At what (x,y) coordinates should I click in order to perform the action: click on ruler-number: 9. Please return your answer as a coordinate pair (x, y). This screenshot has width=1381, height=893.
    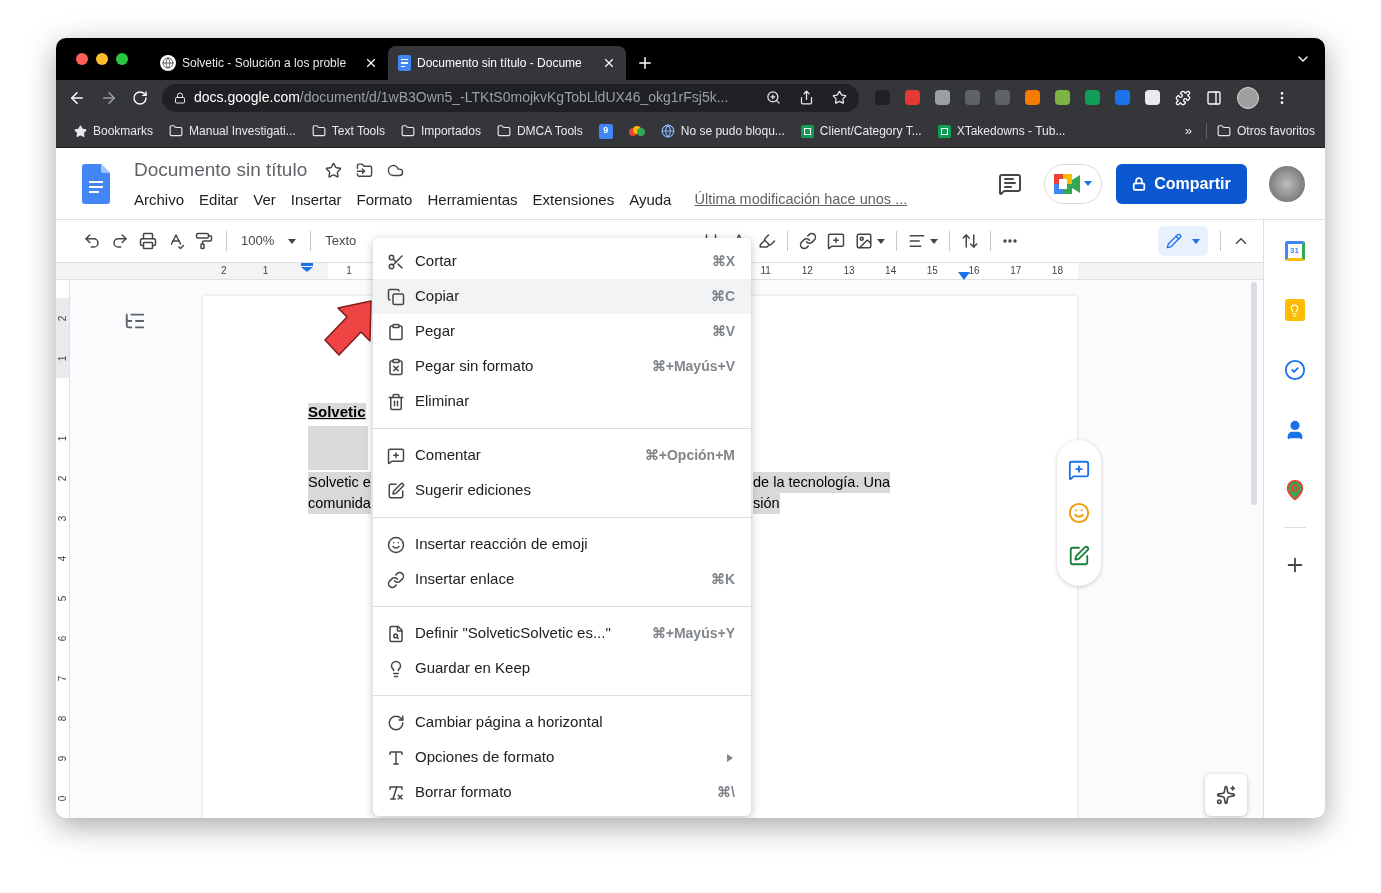
    Looking at the image, I should click on (62, 758).